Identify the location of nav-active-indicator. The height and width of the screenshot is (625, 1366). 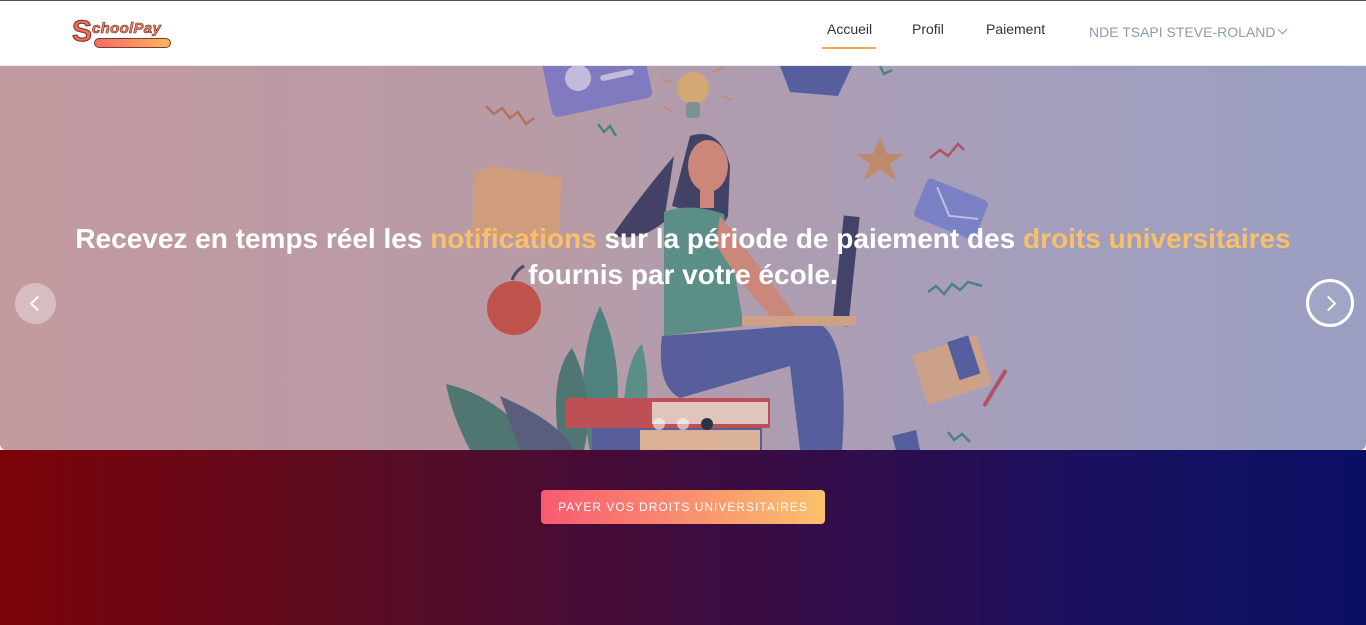
(849, 48).